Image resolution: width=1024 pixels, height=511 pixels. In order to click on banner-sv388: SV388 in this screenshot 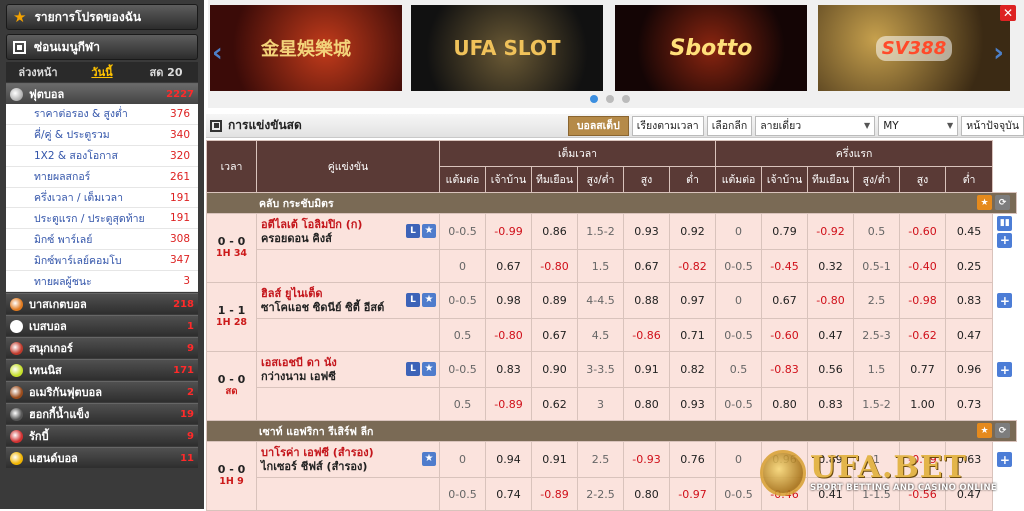, I will do `click(914, 48)`.